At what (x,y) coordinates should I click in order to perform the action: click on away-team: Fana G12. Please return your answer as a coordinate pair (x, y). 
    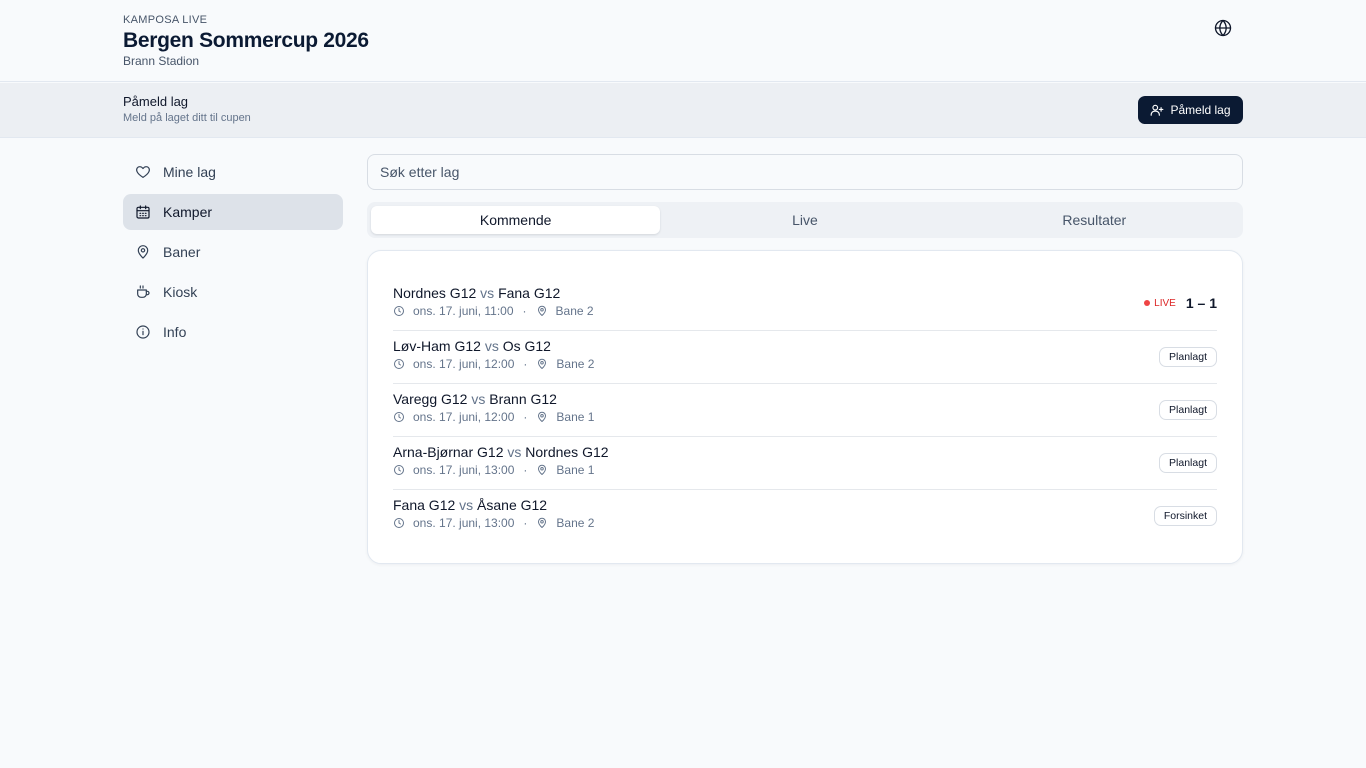
    Looking at the image, I should click on (529, 293).